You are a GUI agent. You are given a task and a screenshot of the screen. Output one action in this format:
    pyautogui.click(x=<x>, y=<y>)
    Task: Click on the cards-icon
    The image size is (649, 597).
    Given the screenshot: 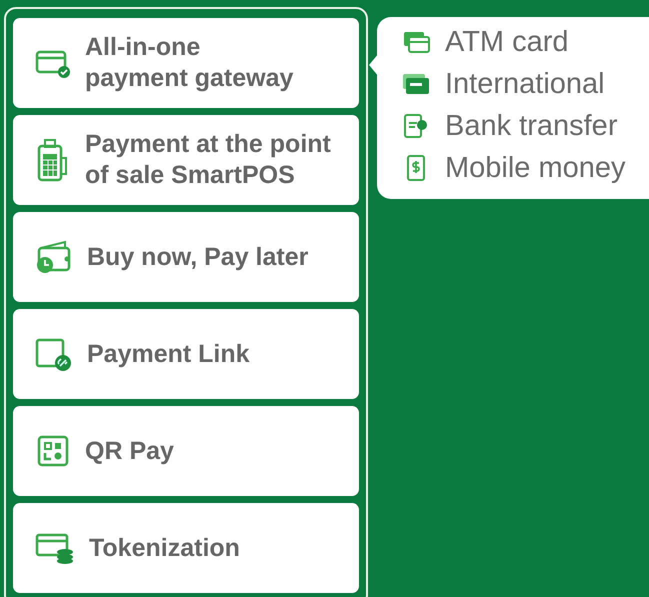 What is the action you would take?
    pyautogui.click(x=416, y=42)
    